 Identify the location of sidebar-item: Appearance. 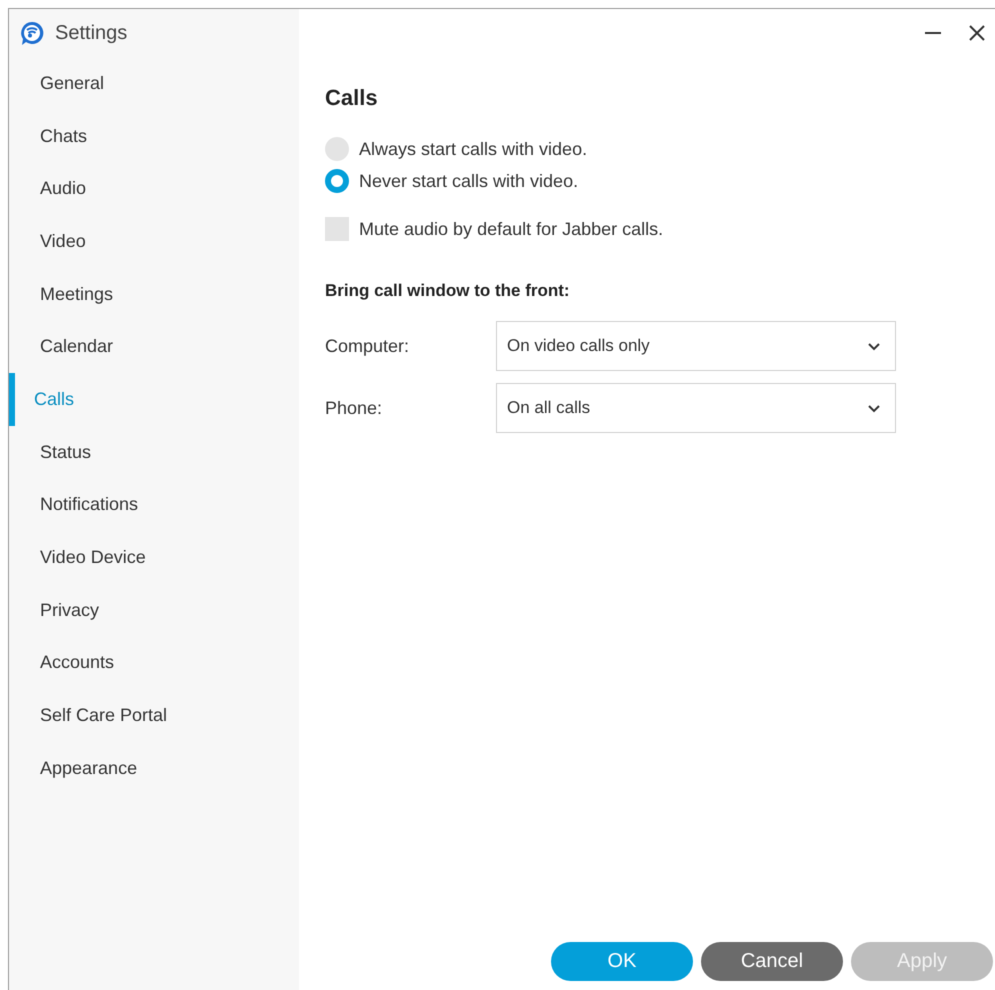
(154, 768).